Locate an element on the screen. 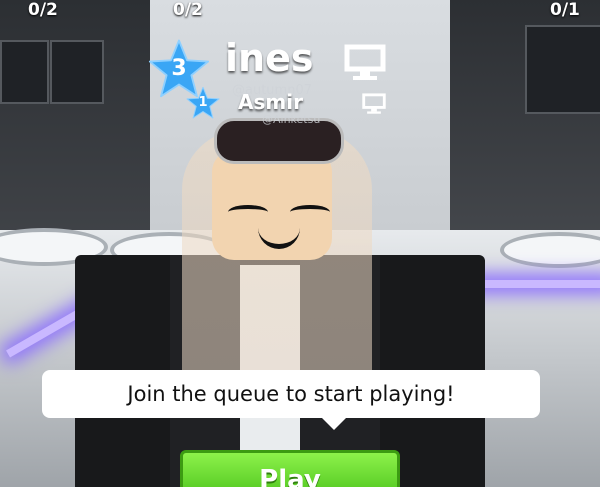 This screenshot has height=487, width=600. queue-counter-1: 0/2 is located at coordinates (43, 10).